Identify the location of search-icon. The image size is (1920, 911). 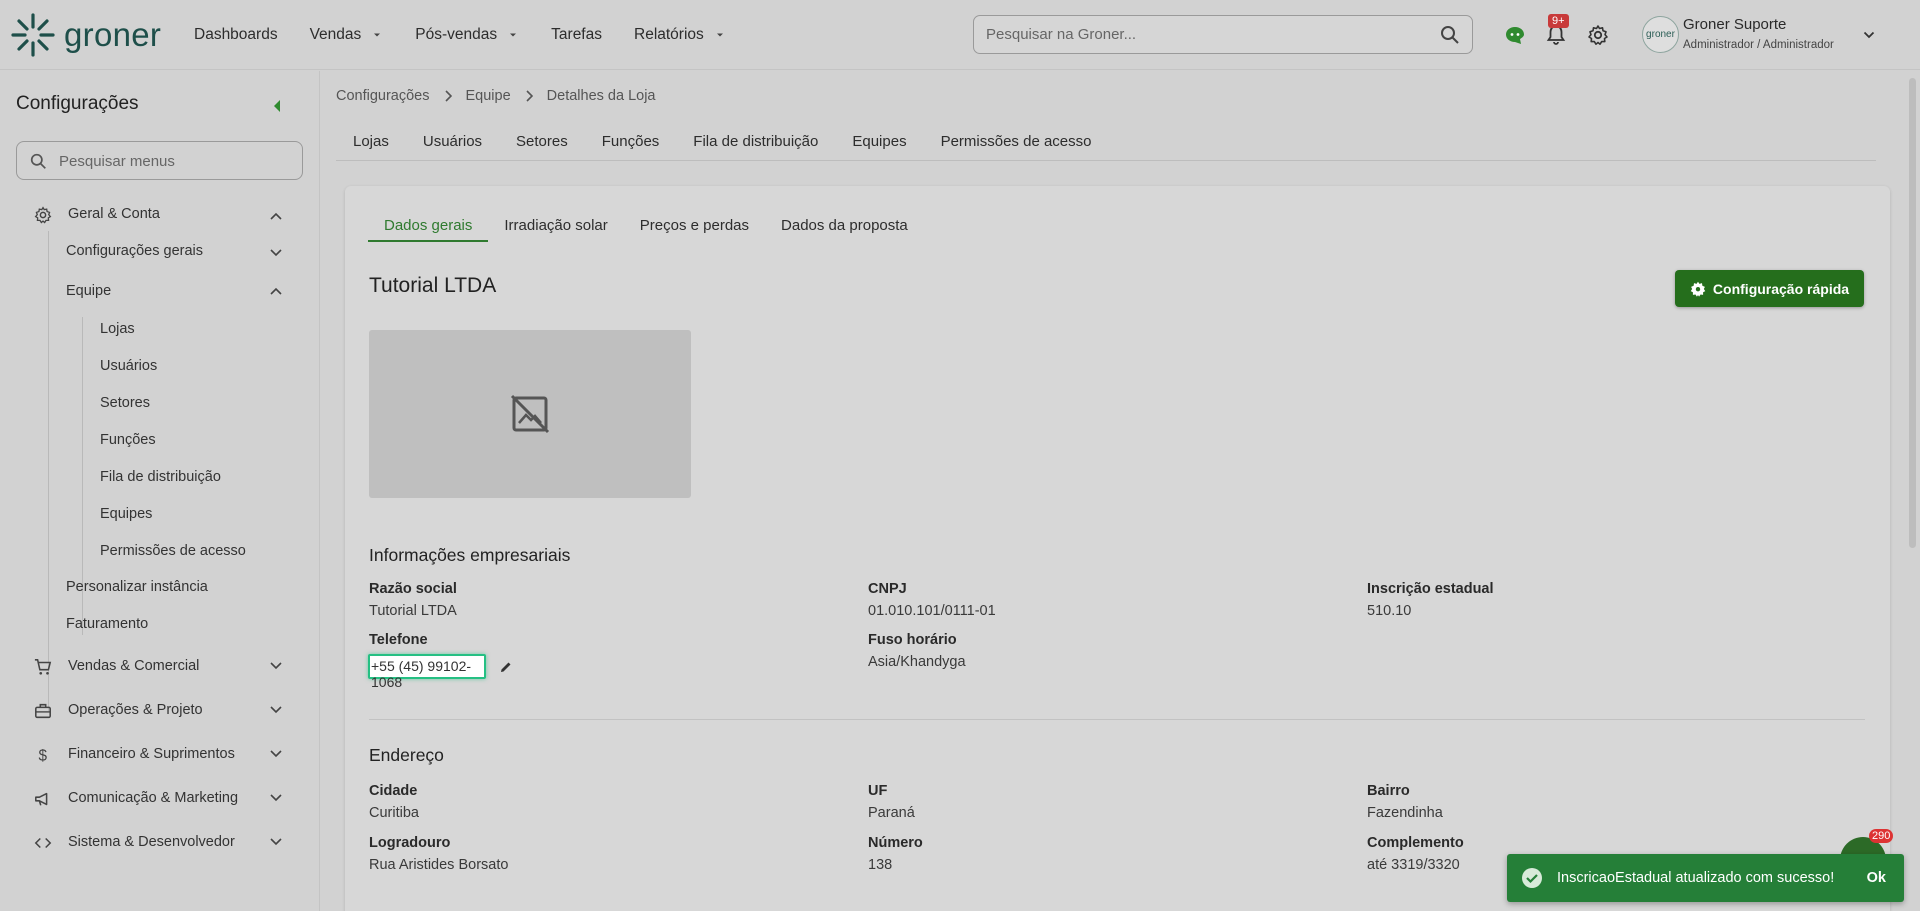
(1450, 35).